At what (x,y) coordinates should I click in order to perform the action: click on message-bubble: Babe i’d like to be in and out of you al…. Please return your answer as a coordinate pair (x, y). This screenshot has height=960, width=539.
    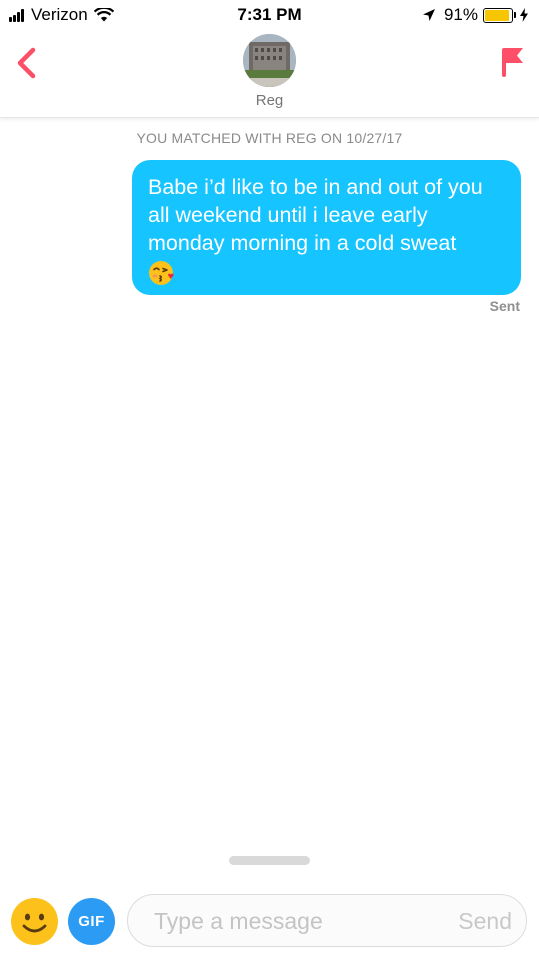
    Looking at the image, I should click on (326, 227).